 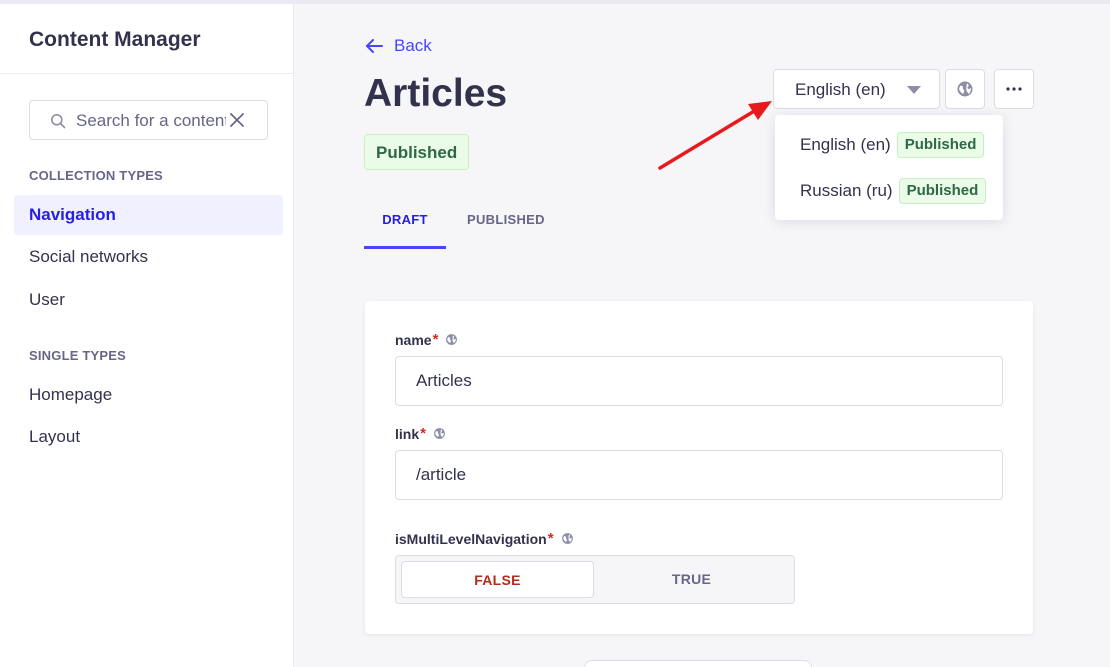 I want to click on field-label-link: link *, so click(x=420, y=433).